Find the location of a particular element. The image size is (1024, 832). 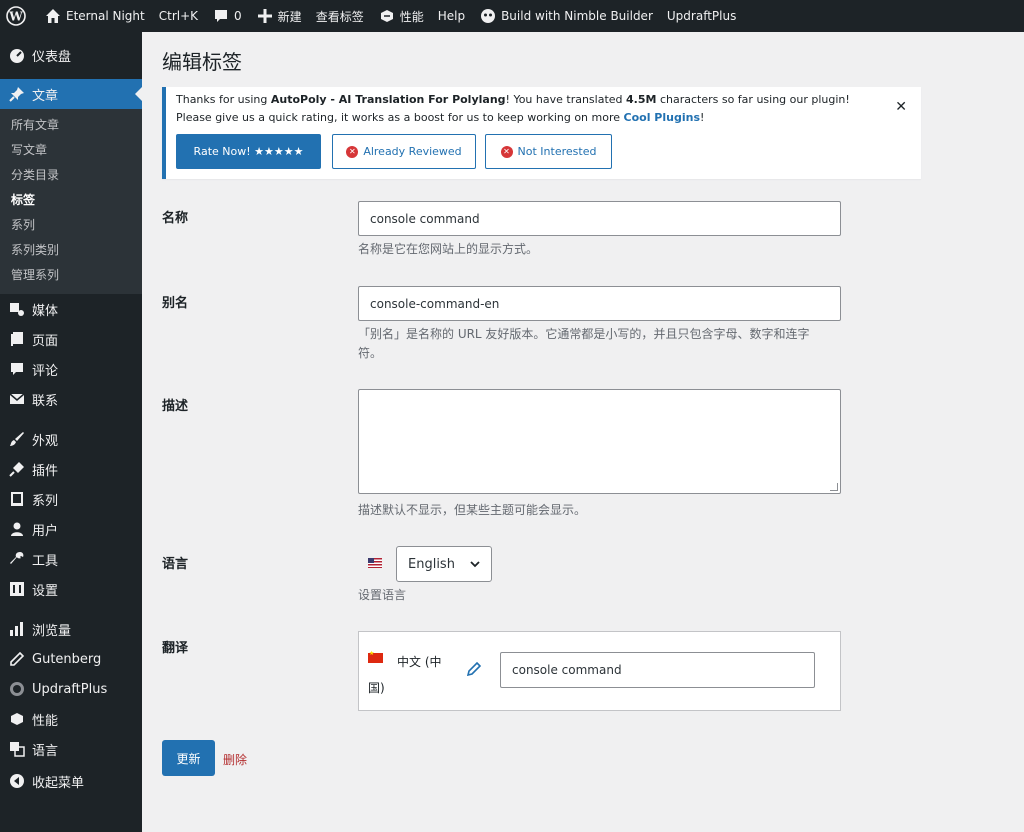

menu-contact: 联系 is located at coordinates (71, 399).